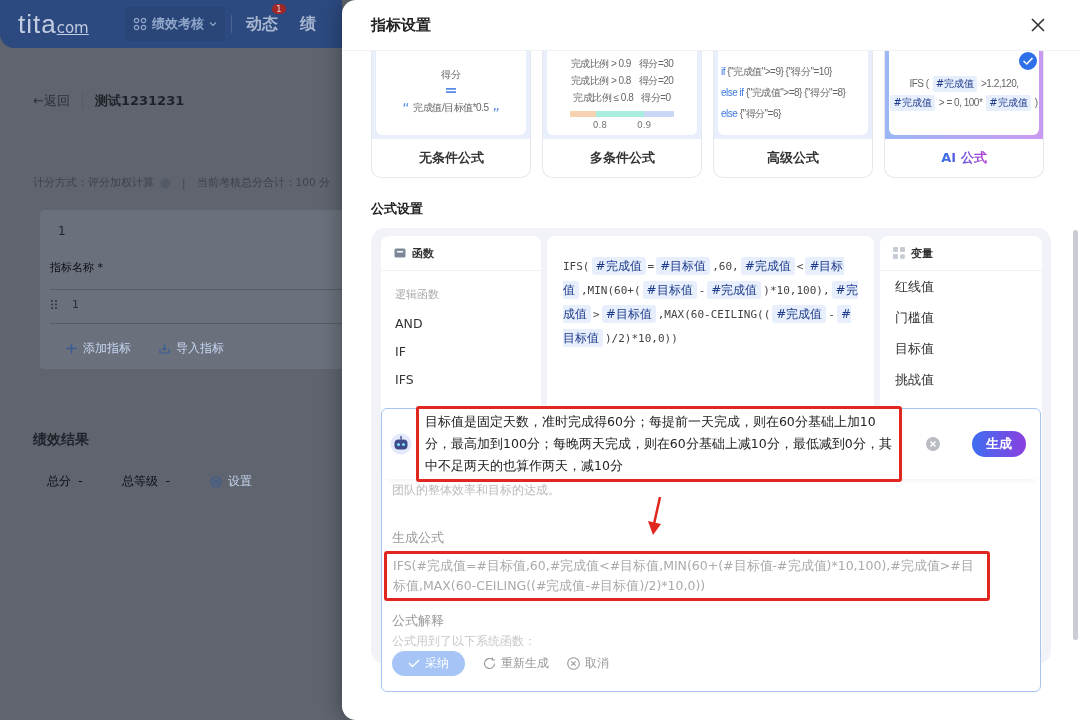 The image size is (1080, 720). What do you see at coordinates (261, 23) in the screenshot?
I see `nav-link: 动态` at bounding box center [261, 23].